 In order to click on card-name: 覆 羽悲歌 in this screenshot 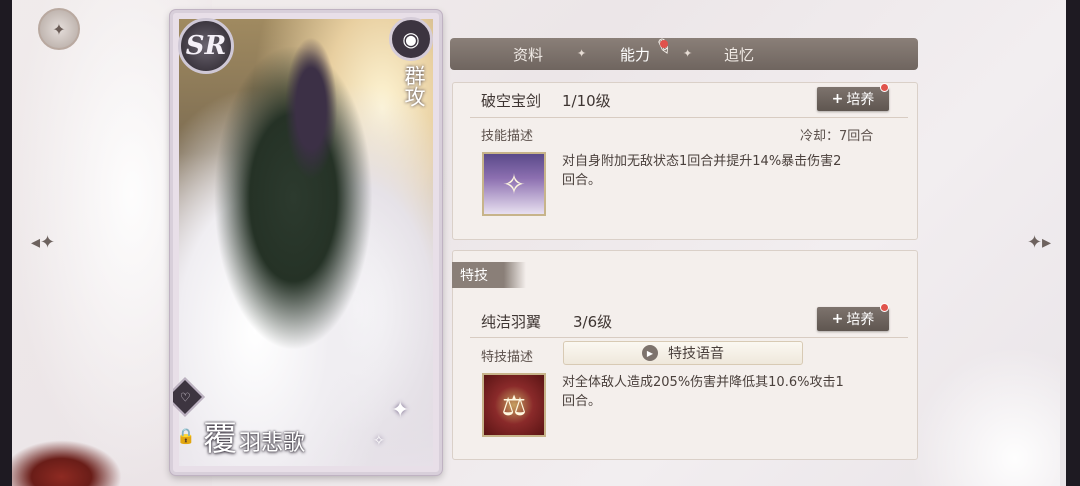, I will do `click(254, 435)`.